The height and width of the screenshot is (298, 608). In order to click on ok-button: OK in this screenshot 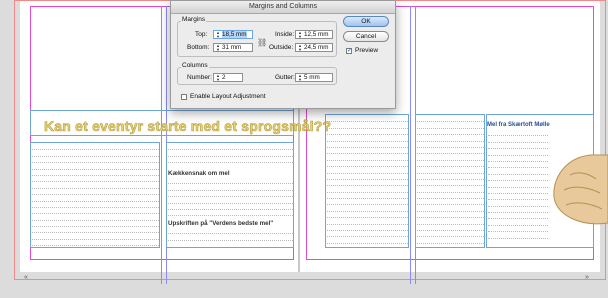, I will do `click(366, 21)`.